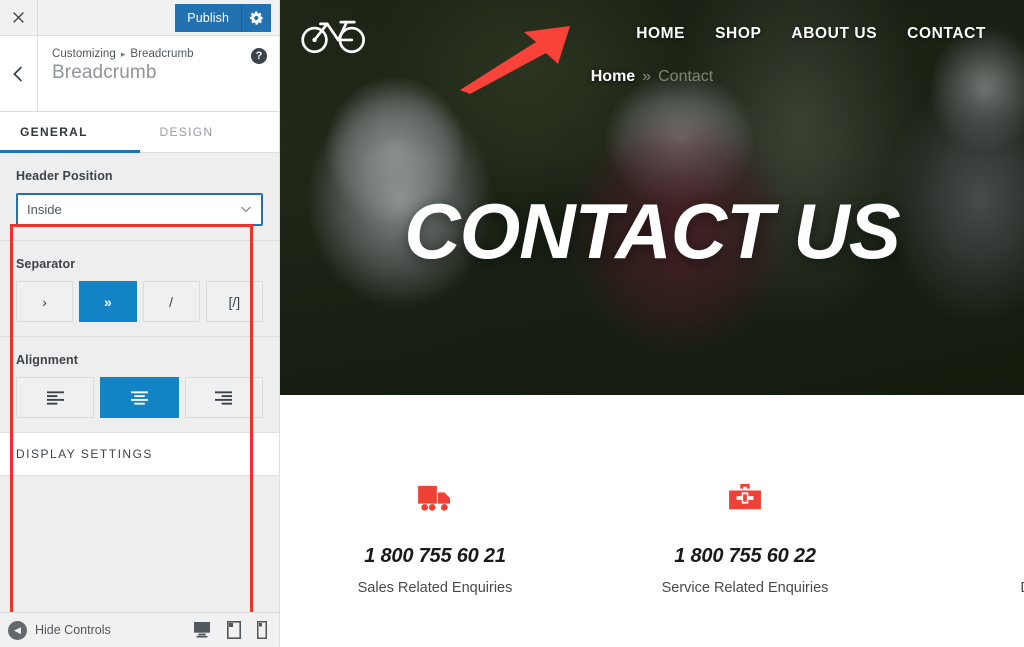 The height and width of the screenshot is (647, 1024). Describe the element at coordinates (660, 34) in the screenshot. I see `nav-link-home: HOME` at that location.